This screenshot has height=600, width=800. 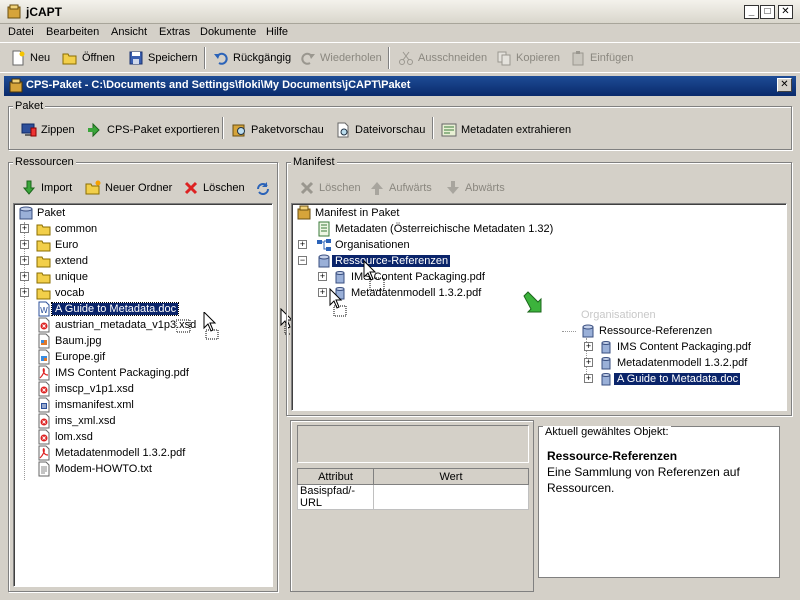 What do you see at coordinates (767, 12) in the screenshot?
I see `maximize-button: □` at bounding box center [767, 12].